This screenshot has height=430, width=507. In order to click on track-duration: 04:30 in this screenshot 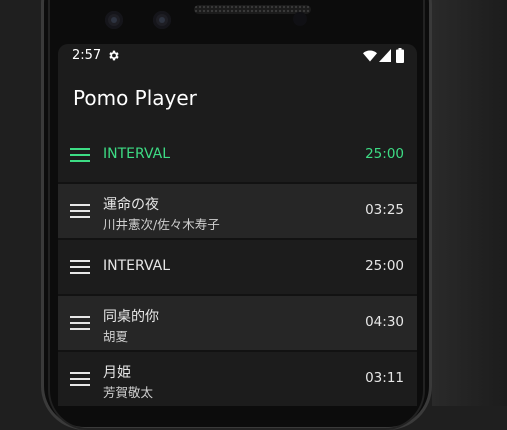, I will do `click(384, 322)`.